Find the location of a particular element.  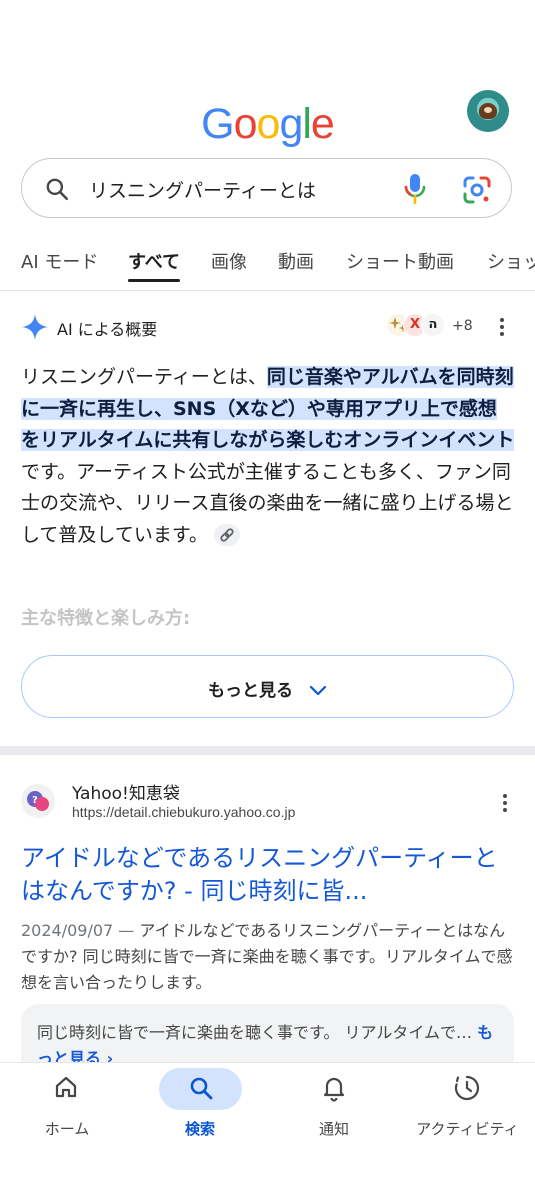

ai-subheading-faded: 主な特徴と楽しみ方: is located at coordinates (106, 618).